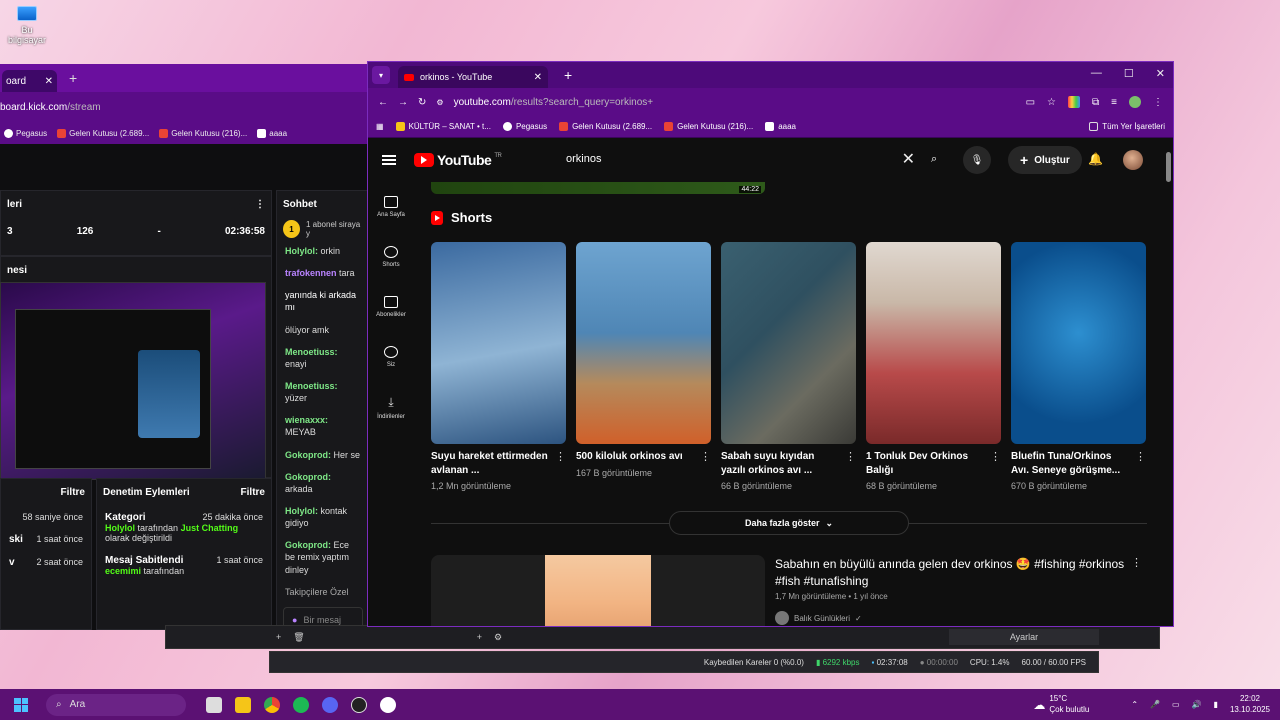  I want to click on back-icon: ←, so click(383, 102).